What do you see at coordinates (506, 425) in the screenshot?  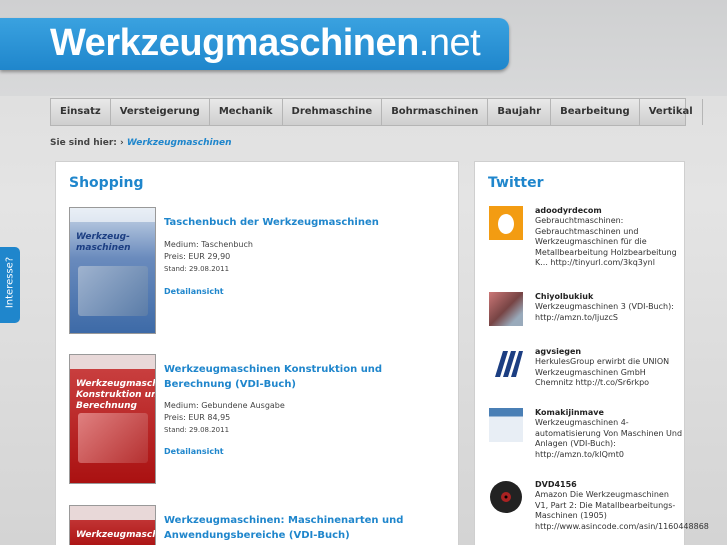 I see `screenshot-avatar-icon` at bounding box center [506, 425].